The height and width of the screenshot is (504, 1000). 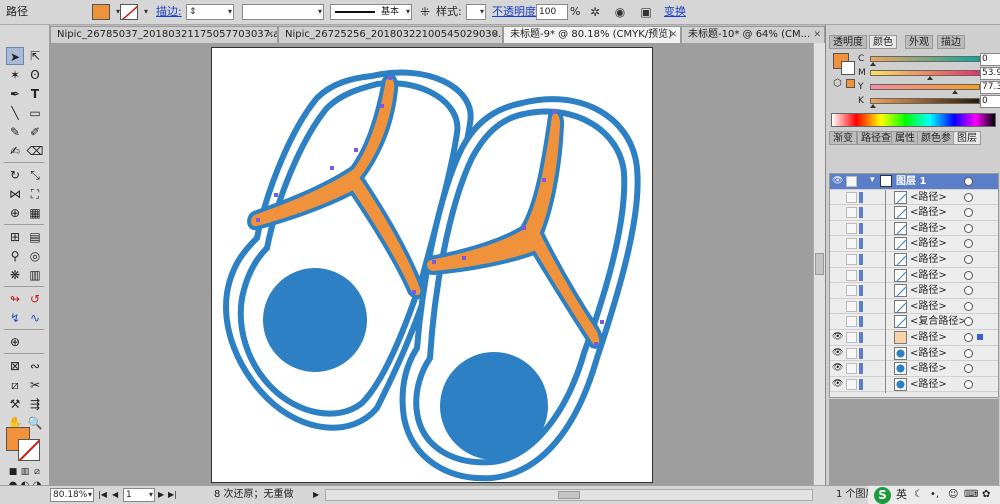 I want to click on first-artboard-icon: |◀, so click(x=102, y=495).